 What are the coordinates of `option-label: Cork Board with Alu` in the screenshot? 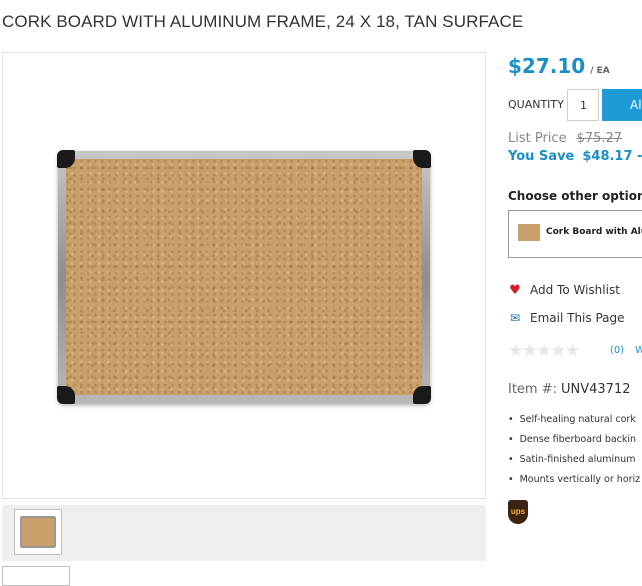 It's located at (594, 232).